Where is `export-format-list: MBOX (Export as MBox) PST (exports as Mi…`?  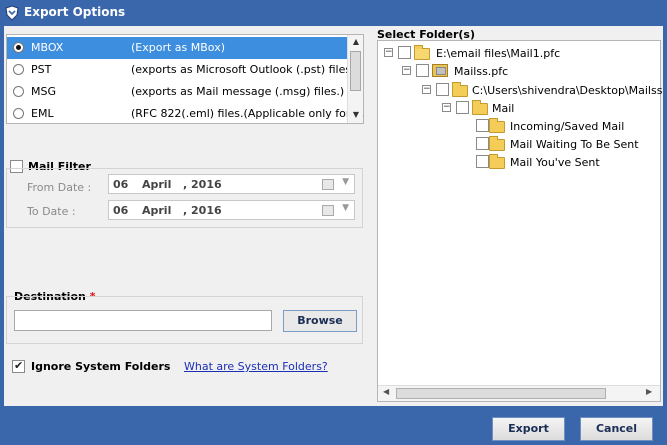 export-format-list: MBOX (Export as MBox) PST (exports as Mi… is located at coordinates (185, 79).